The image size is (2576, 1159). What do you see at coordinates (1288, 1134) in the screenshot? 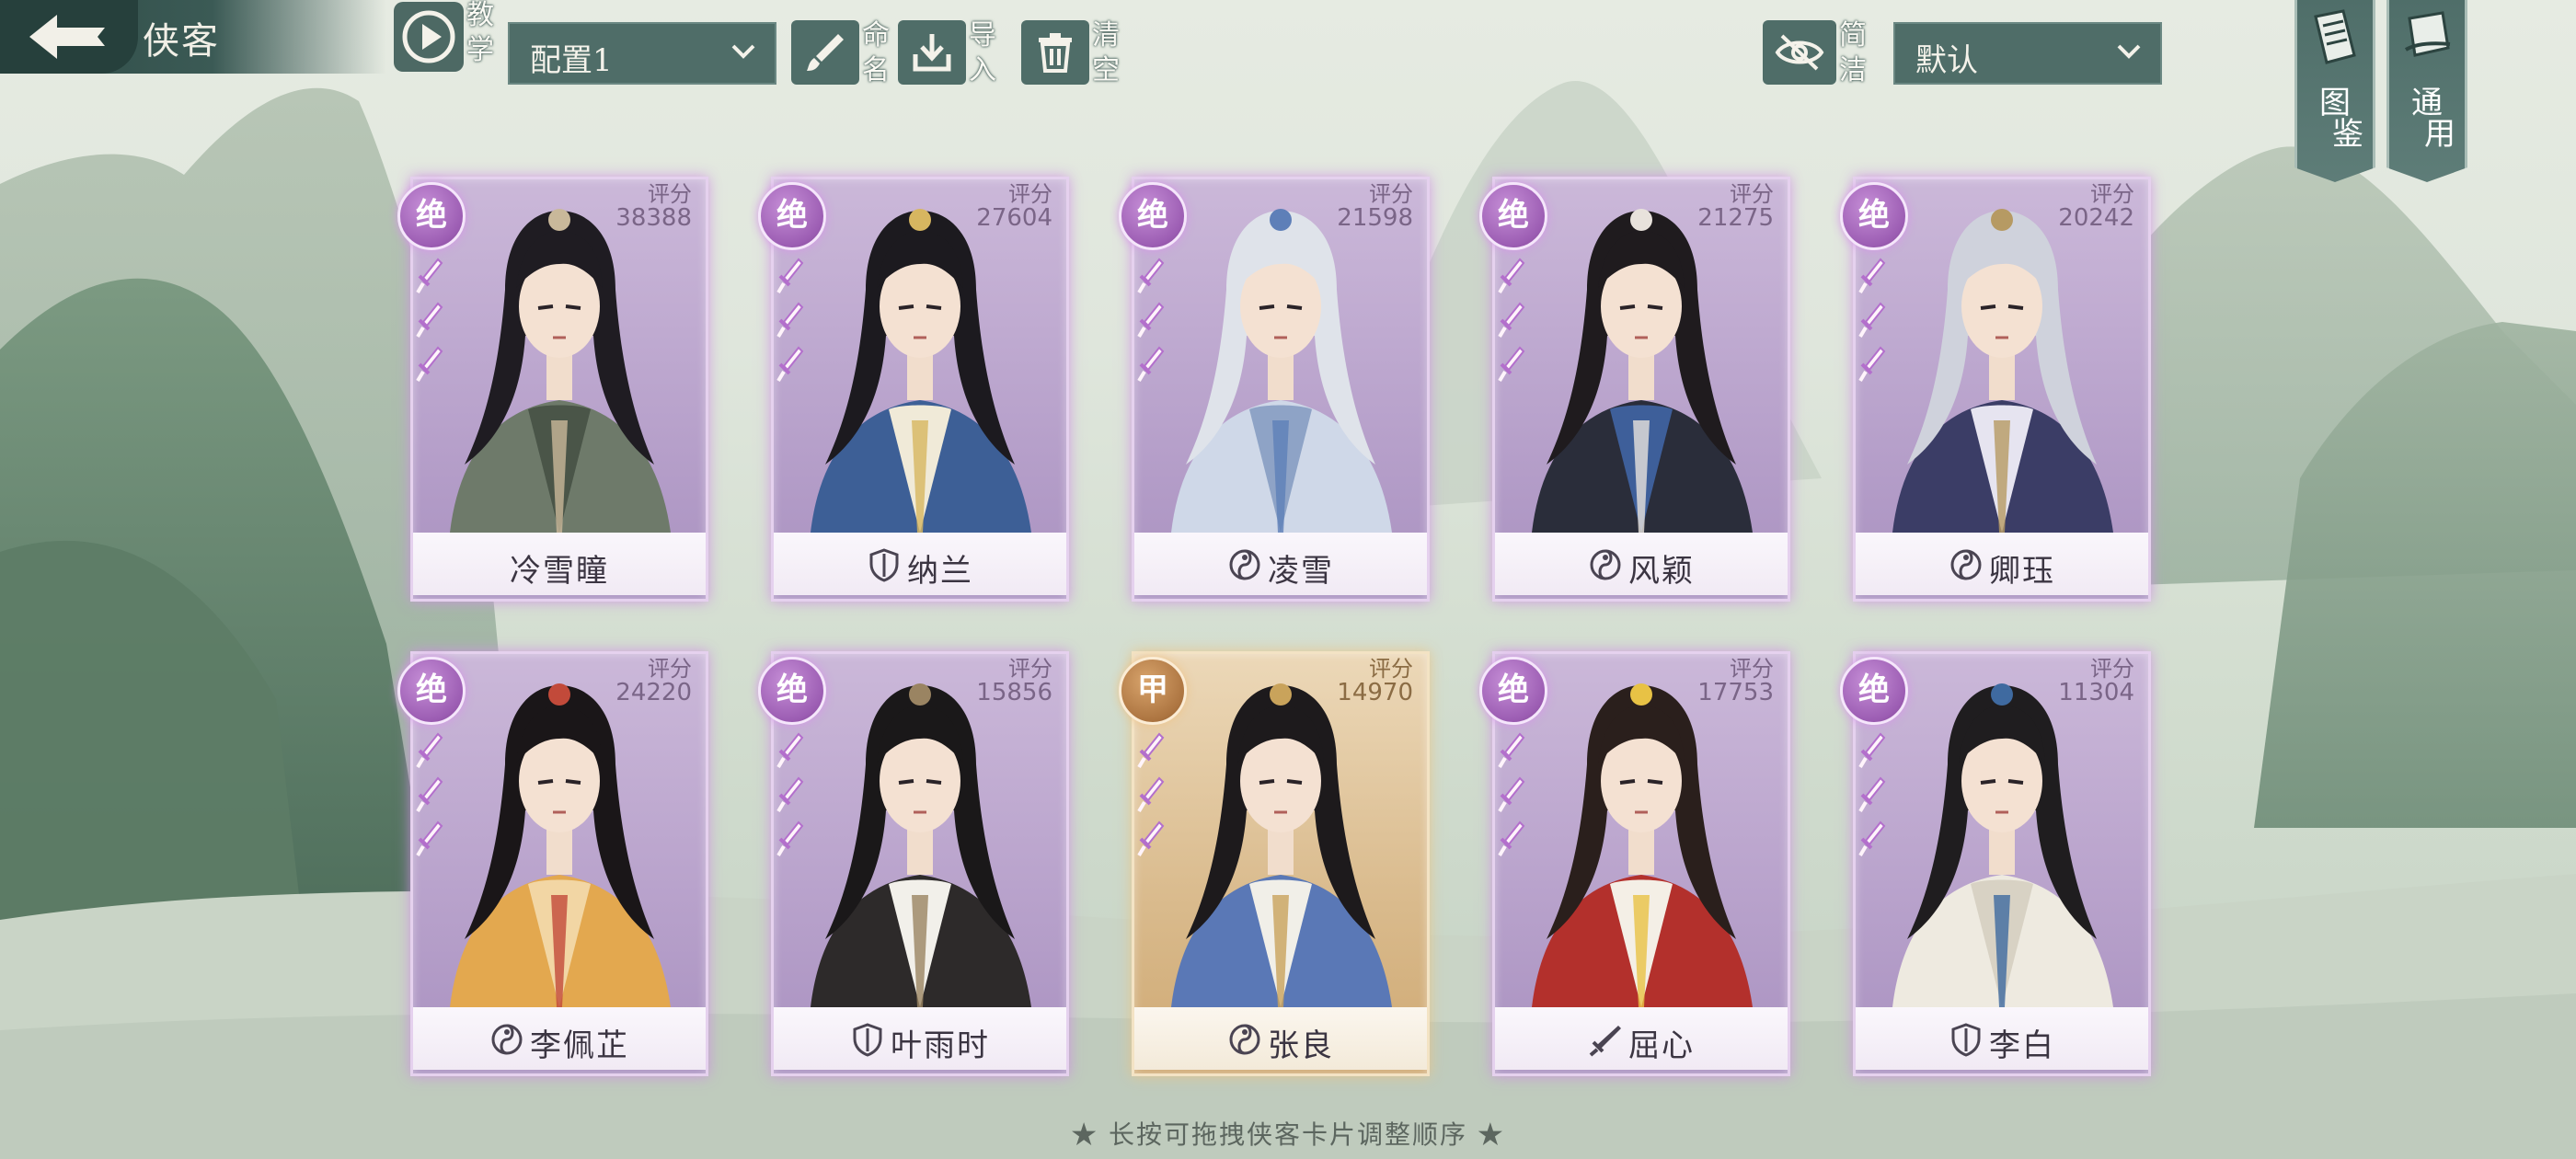
I see `drag-hint: ★ 长按可拖拽侠客卡片调整顺序 ★` at bounding box center [1288, 1134].